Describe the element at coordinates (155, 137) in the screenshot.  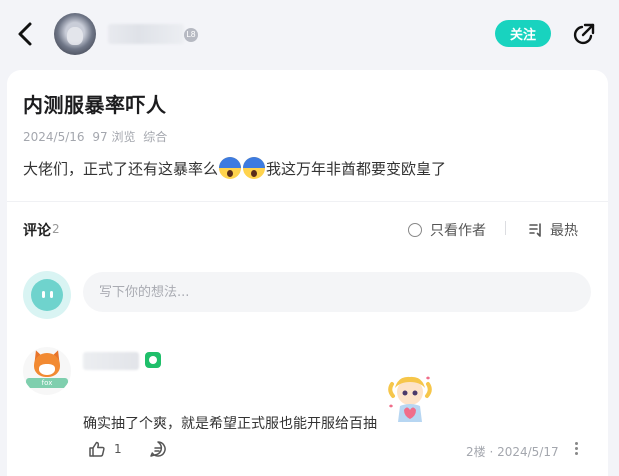
I see `post-category: 综合` at that location.